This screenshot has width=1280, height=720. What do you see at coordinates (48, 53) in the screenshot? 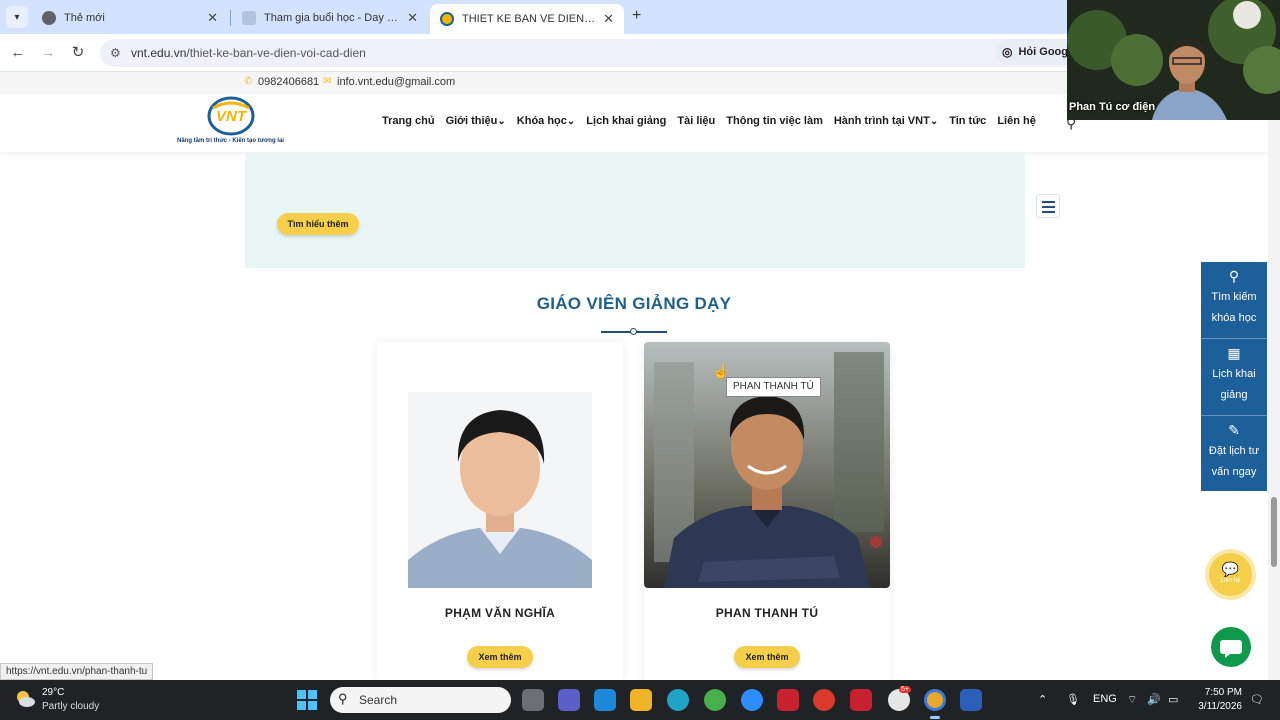
I see `forward-icon: →` at bounding box center [48, 53].